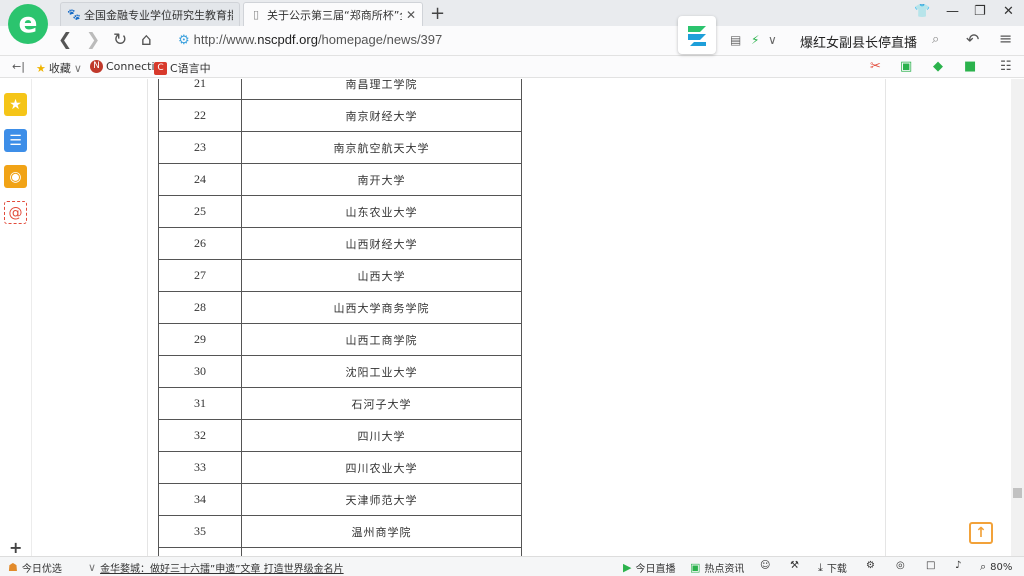  Describe the element at coordinates (35, 567) in the screenshot. I see `today-pick: ☗ 今日优选` at that location.